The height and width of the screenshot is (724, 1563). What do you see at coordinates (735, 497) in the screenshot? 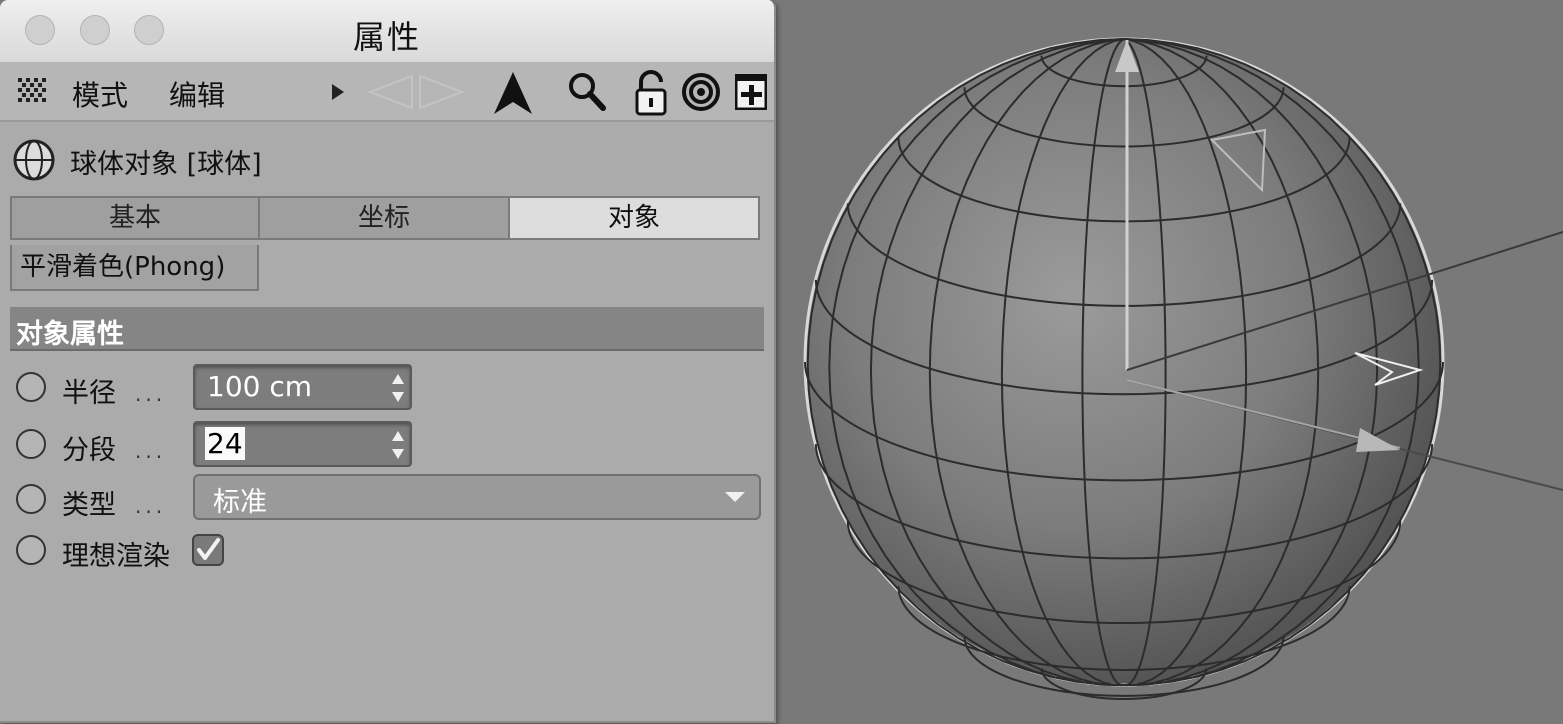
I see `chevron-down-icon` at bounding box center [735, 497].